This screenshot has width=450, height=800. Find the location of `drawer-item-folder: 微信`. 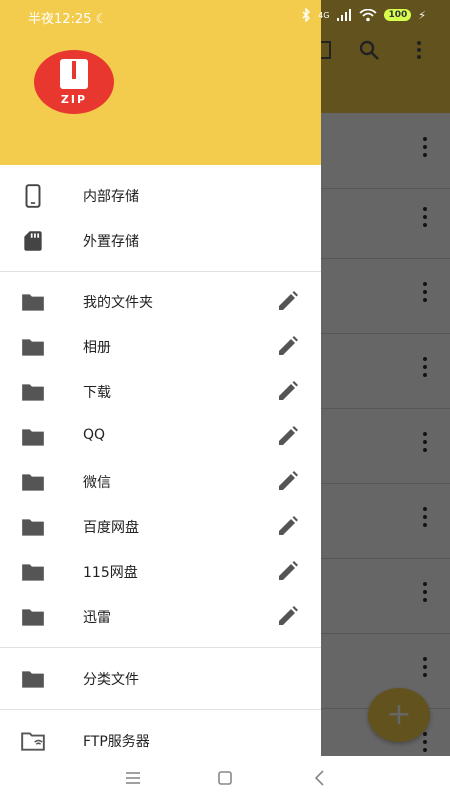

drawer-item-folder: 微信 is located at coordinates (160, 481).